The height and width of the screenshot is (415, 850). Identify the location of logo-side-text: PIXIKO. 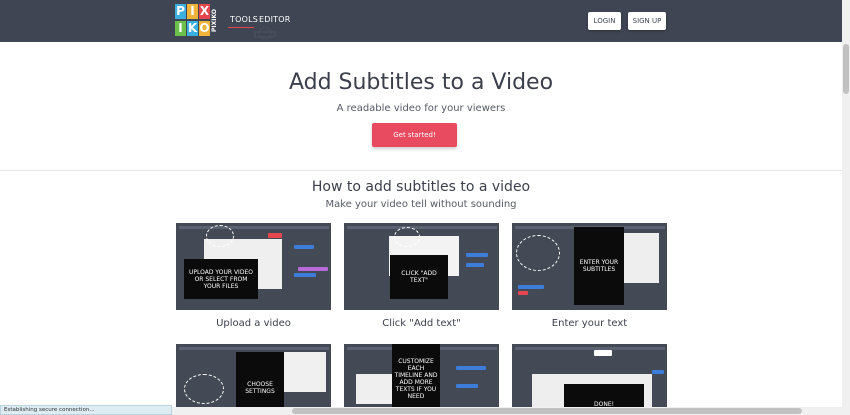
(214, 21).